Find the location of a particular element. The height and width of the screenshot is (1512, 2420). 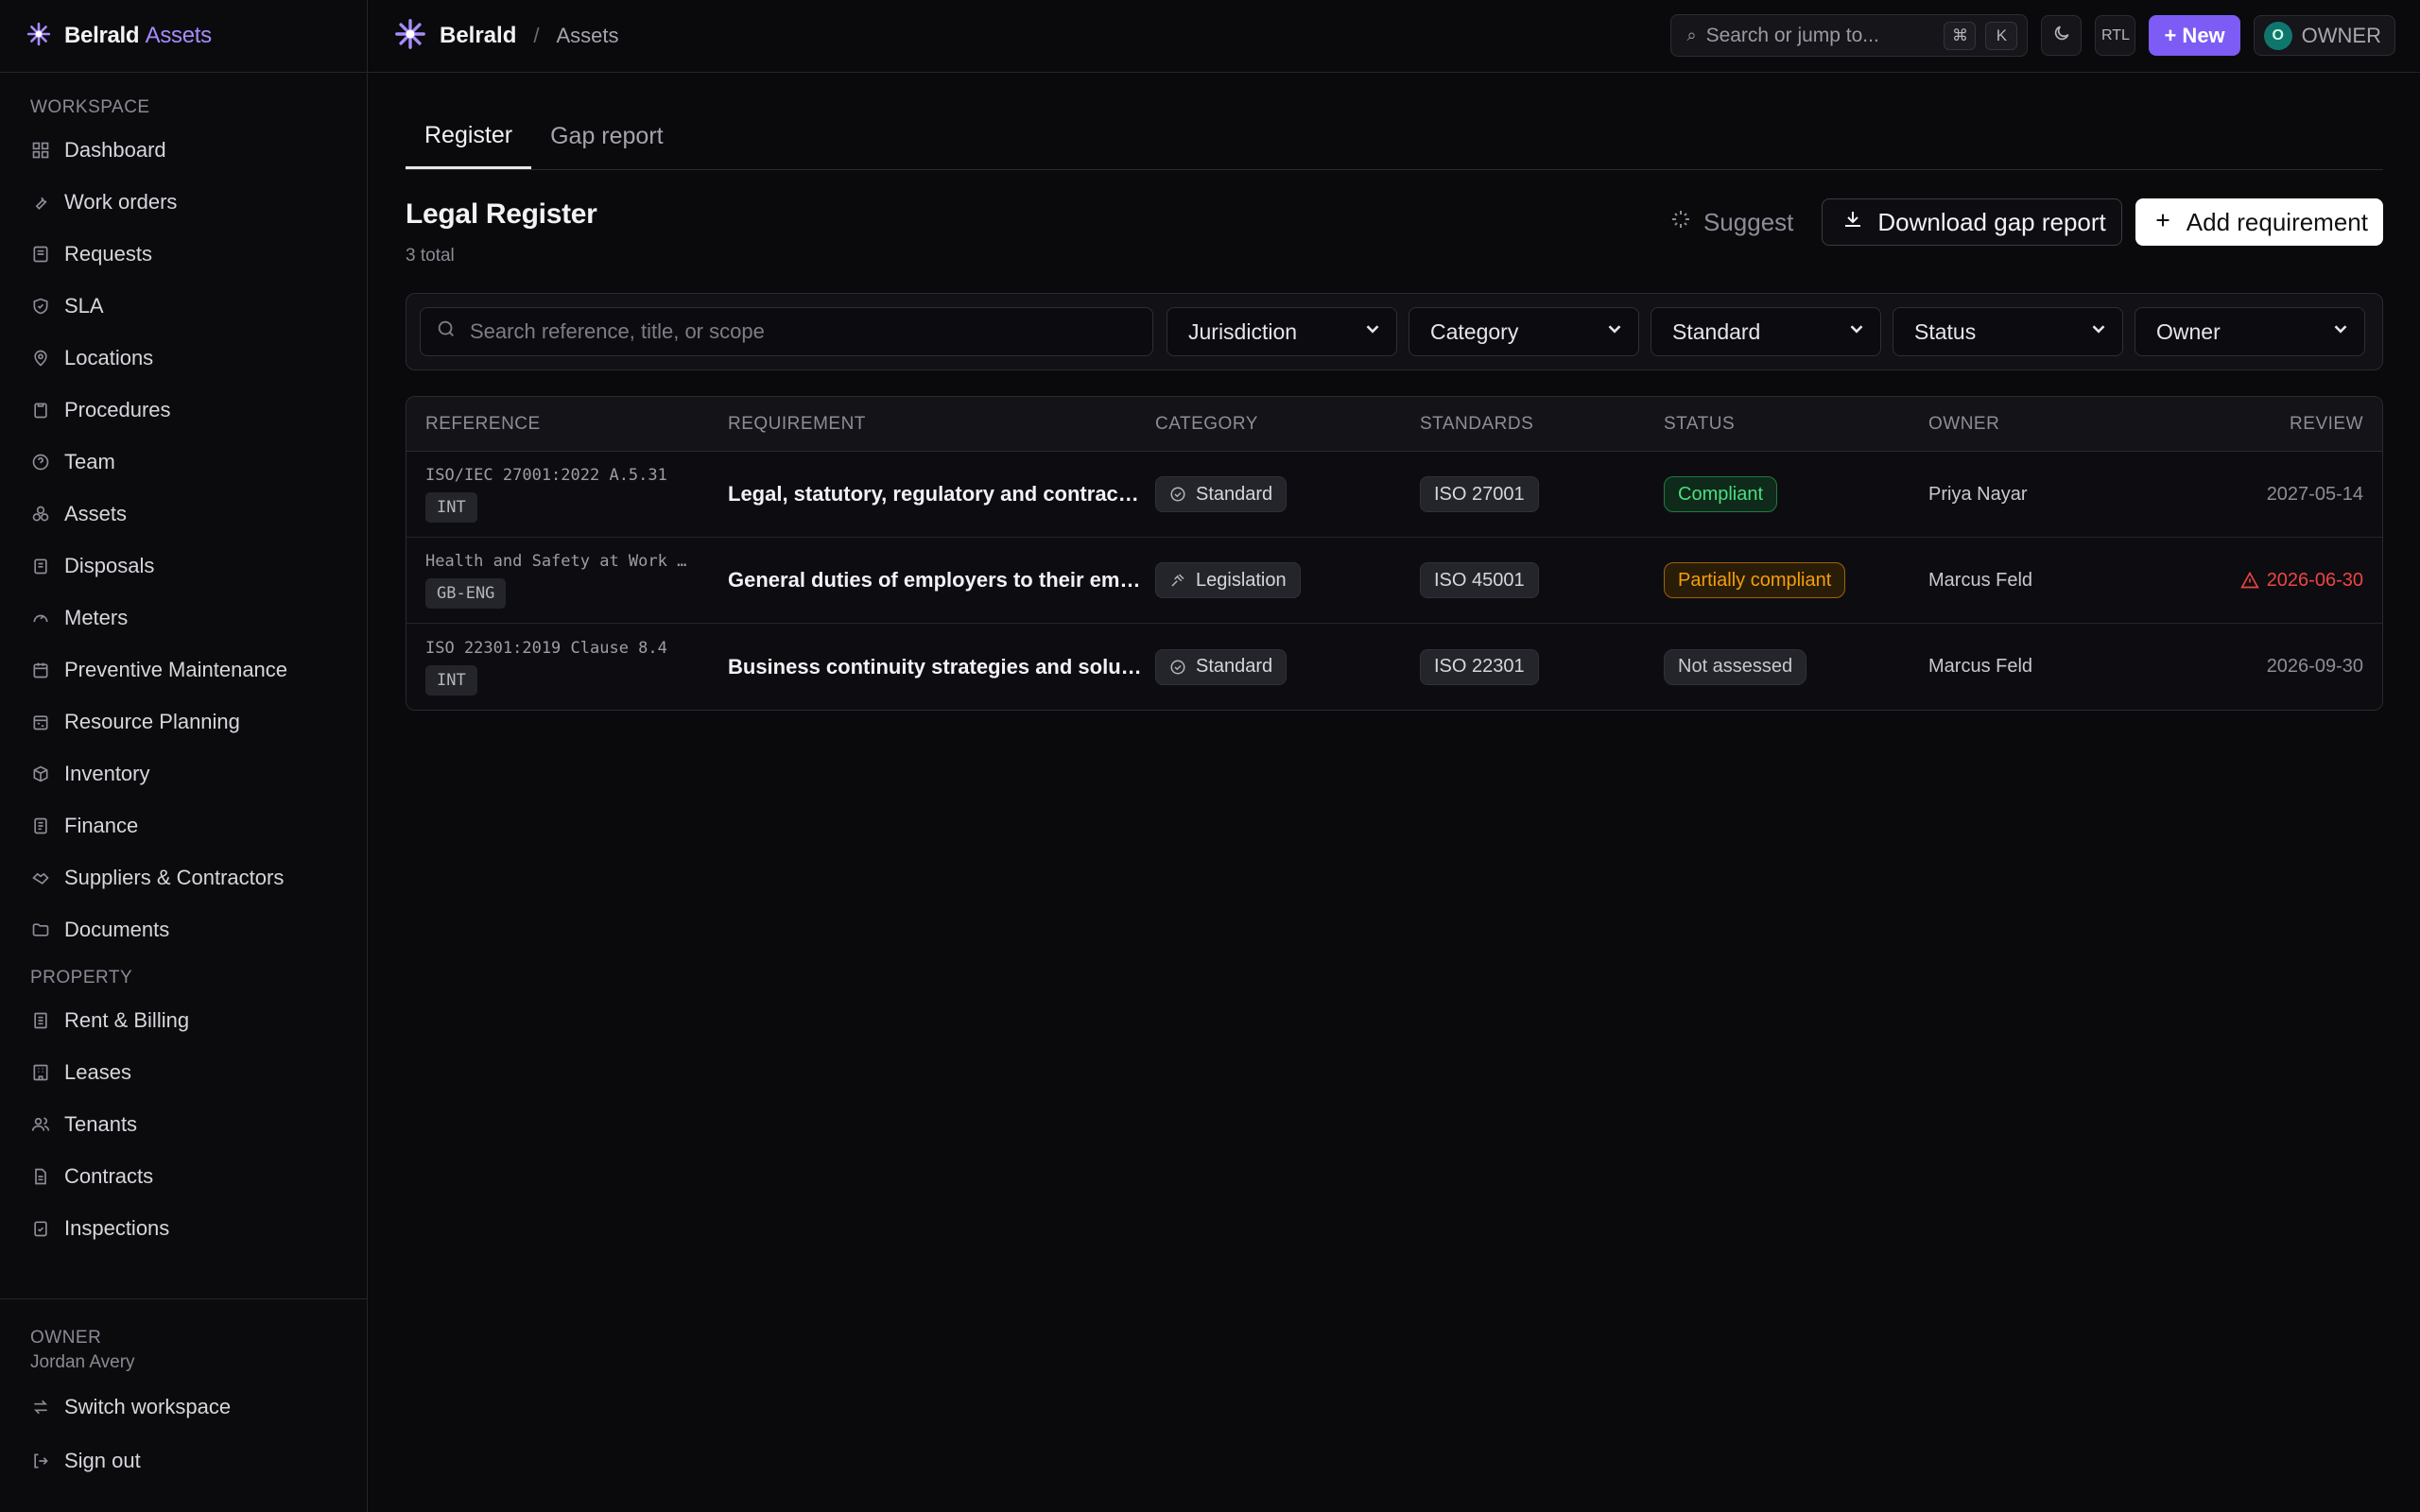

status-filter-select: Status is located at coordinates (2008, 331).